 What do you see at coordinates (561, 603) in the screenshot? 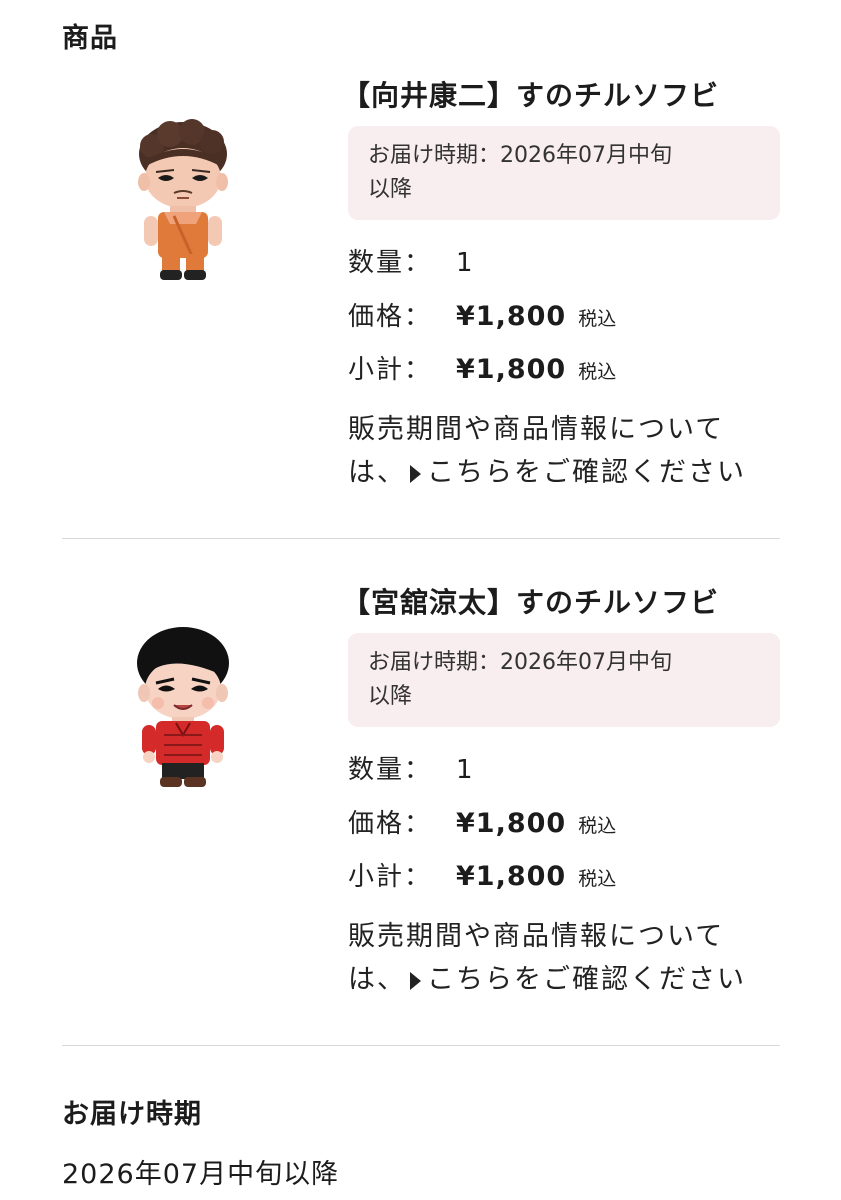
I see `product-name: 【宮舘涼太】すのチルソフビ` at bounding box center [561, 603].